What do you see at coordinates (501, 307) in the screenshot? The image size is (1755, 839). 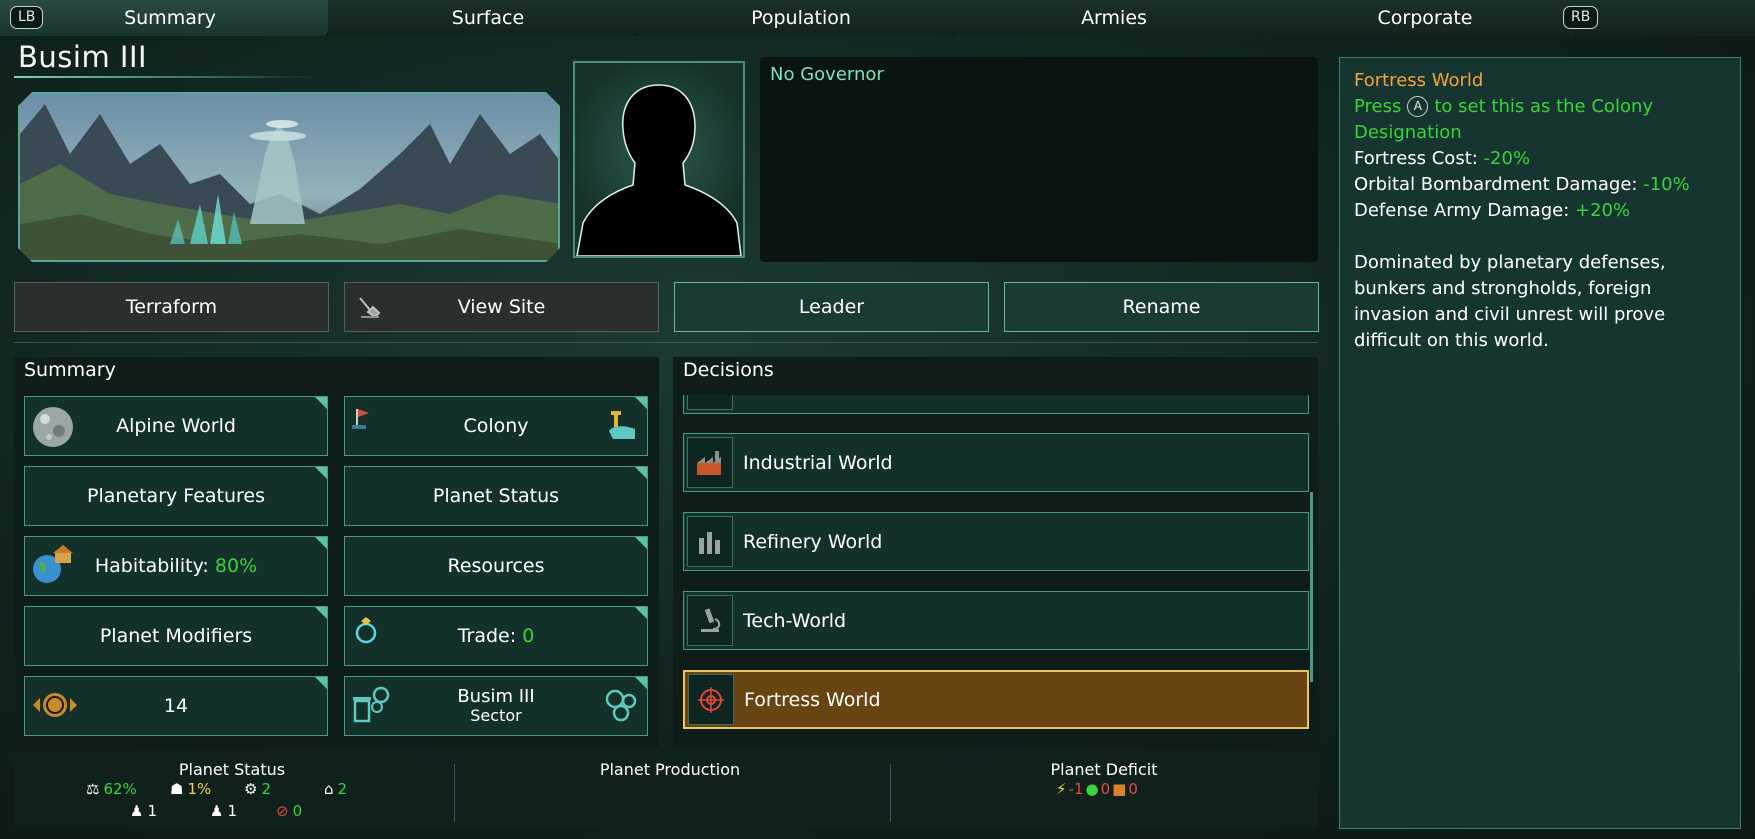 I see `view-site-button: View Site` at bounding box center [501, 307].